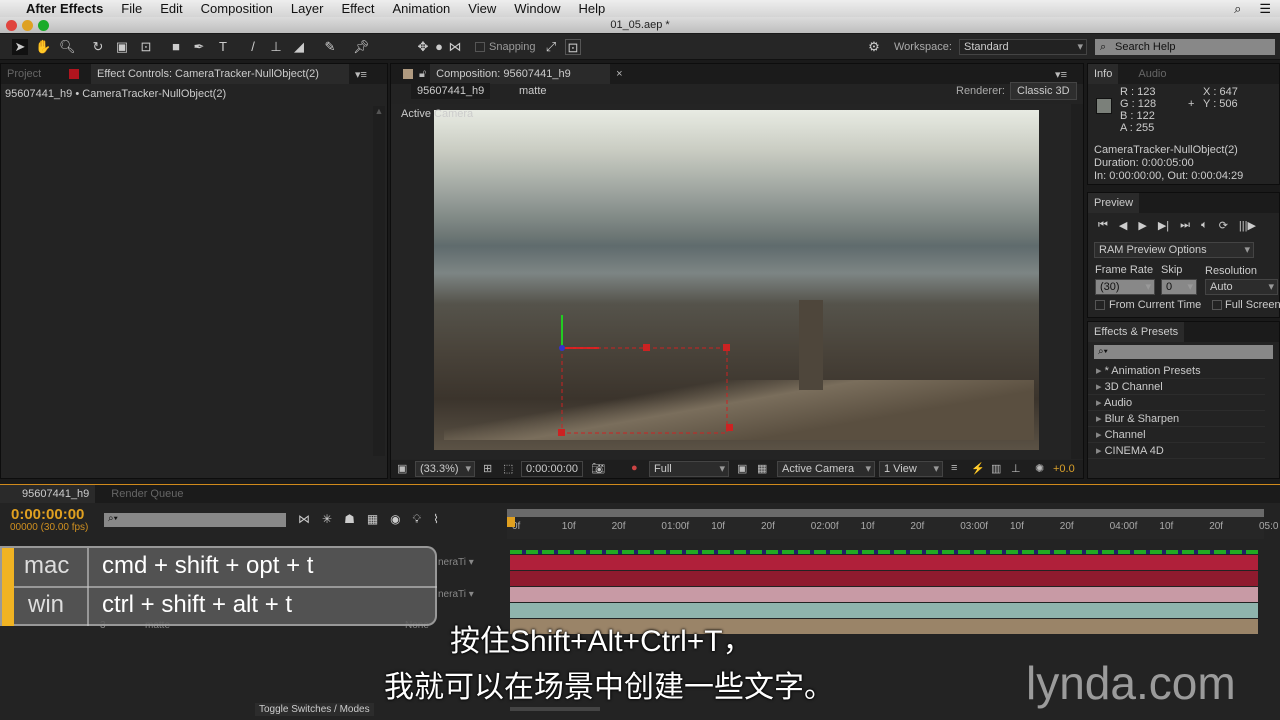  Describe the element at coordinates (552, 469) in the screenshot. I see `current-time-field: 0:00:00:00` at that location.